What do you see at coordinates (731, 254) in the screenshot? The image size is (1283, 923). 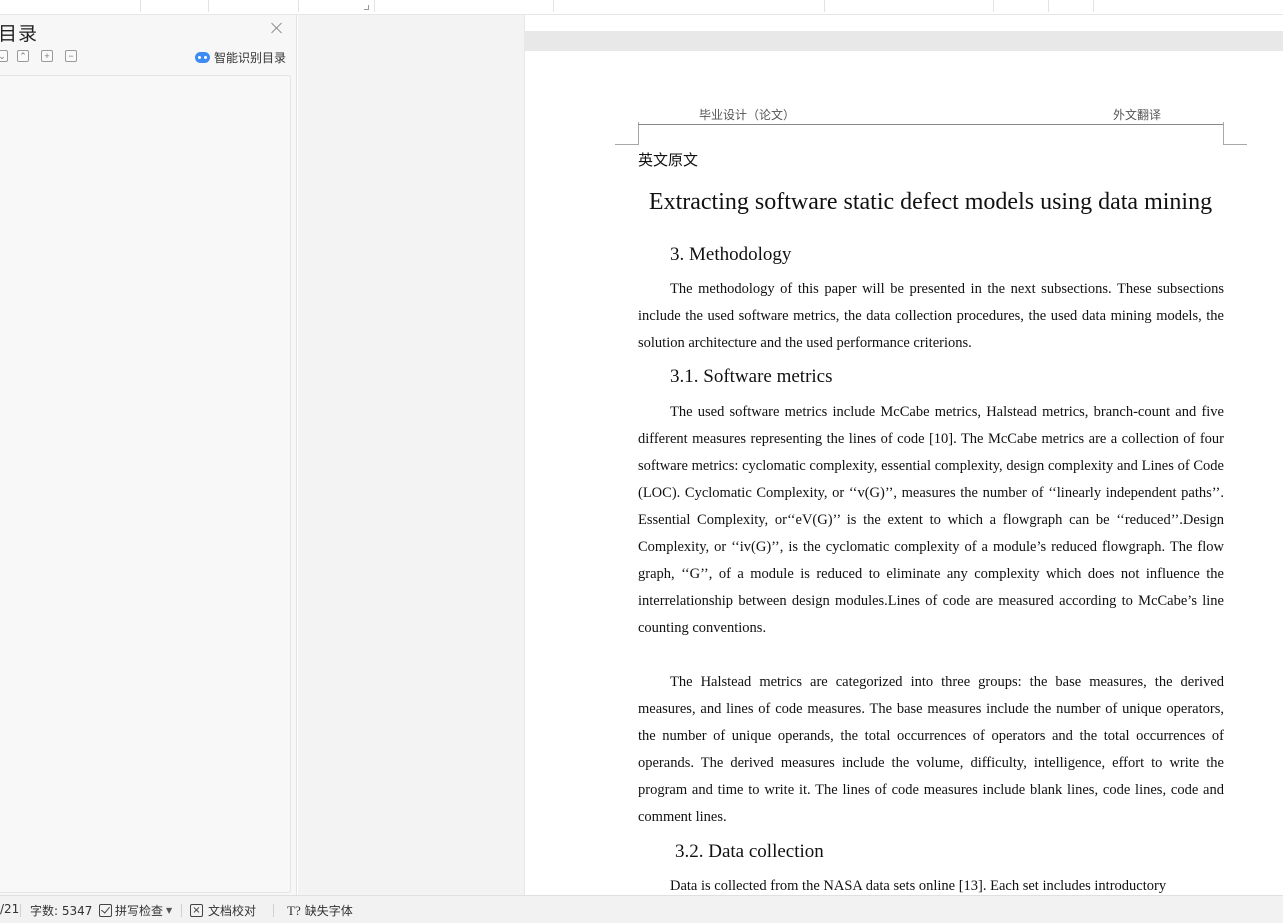 I see `heading-methodology: 3. Methodology` at bounding box center [731, 254].